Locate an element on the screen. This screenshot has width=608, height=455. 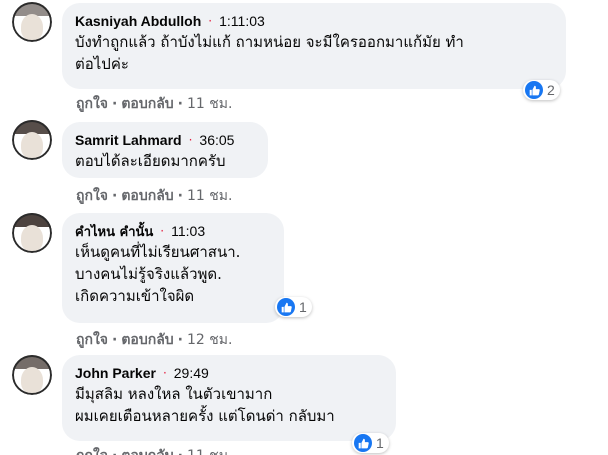
comment-text-line: มีมุสลิม หลงใหล ในตัวเขามาก is located at coordinates (174, 394).